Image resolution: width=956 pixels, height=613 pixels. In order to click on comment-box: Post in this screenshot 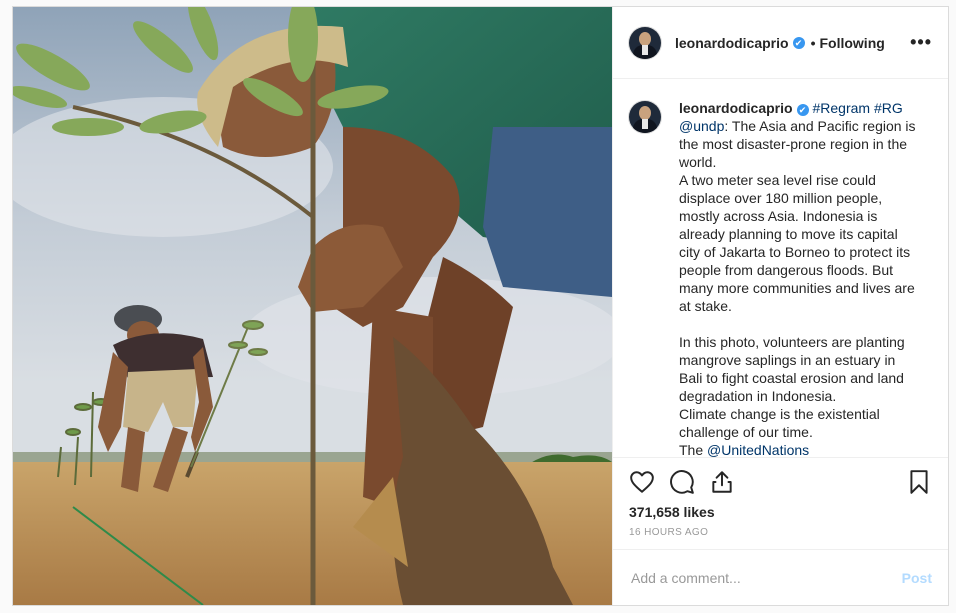, I will do `click(780, 577)`.